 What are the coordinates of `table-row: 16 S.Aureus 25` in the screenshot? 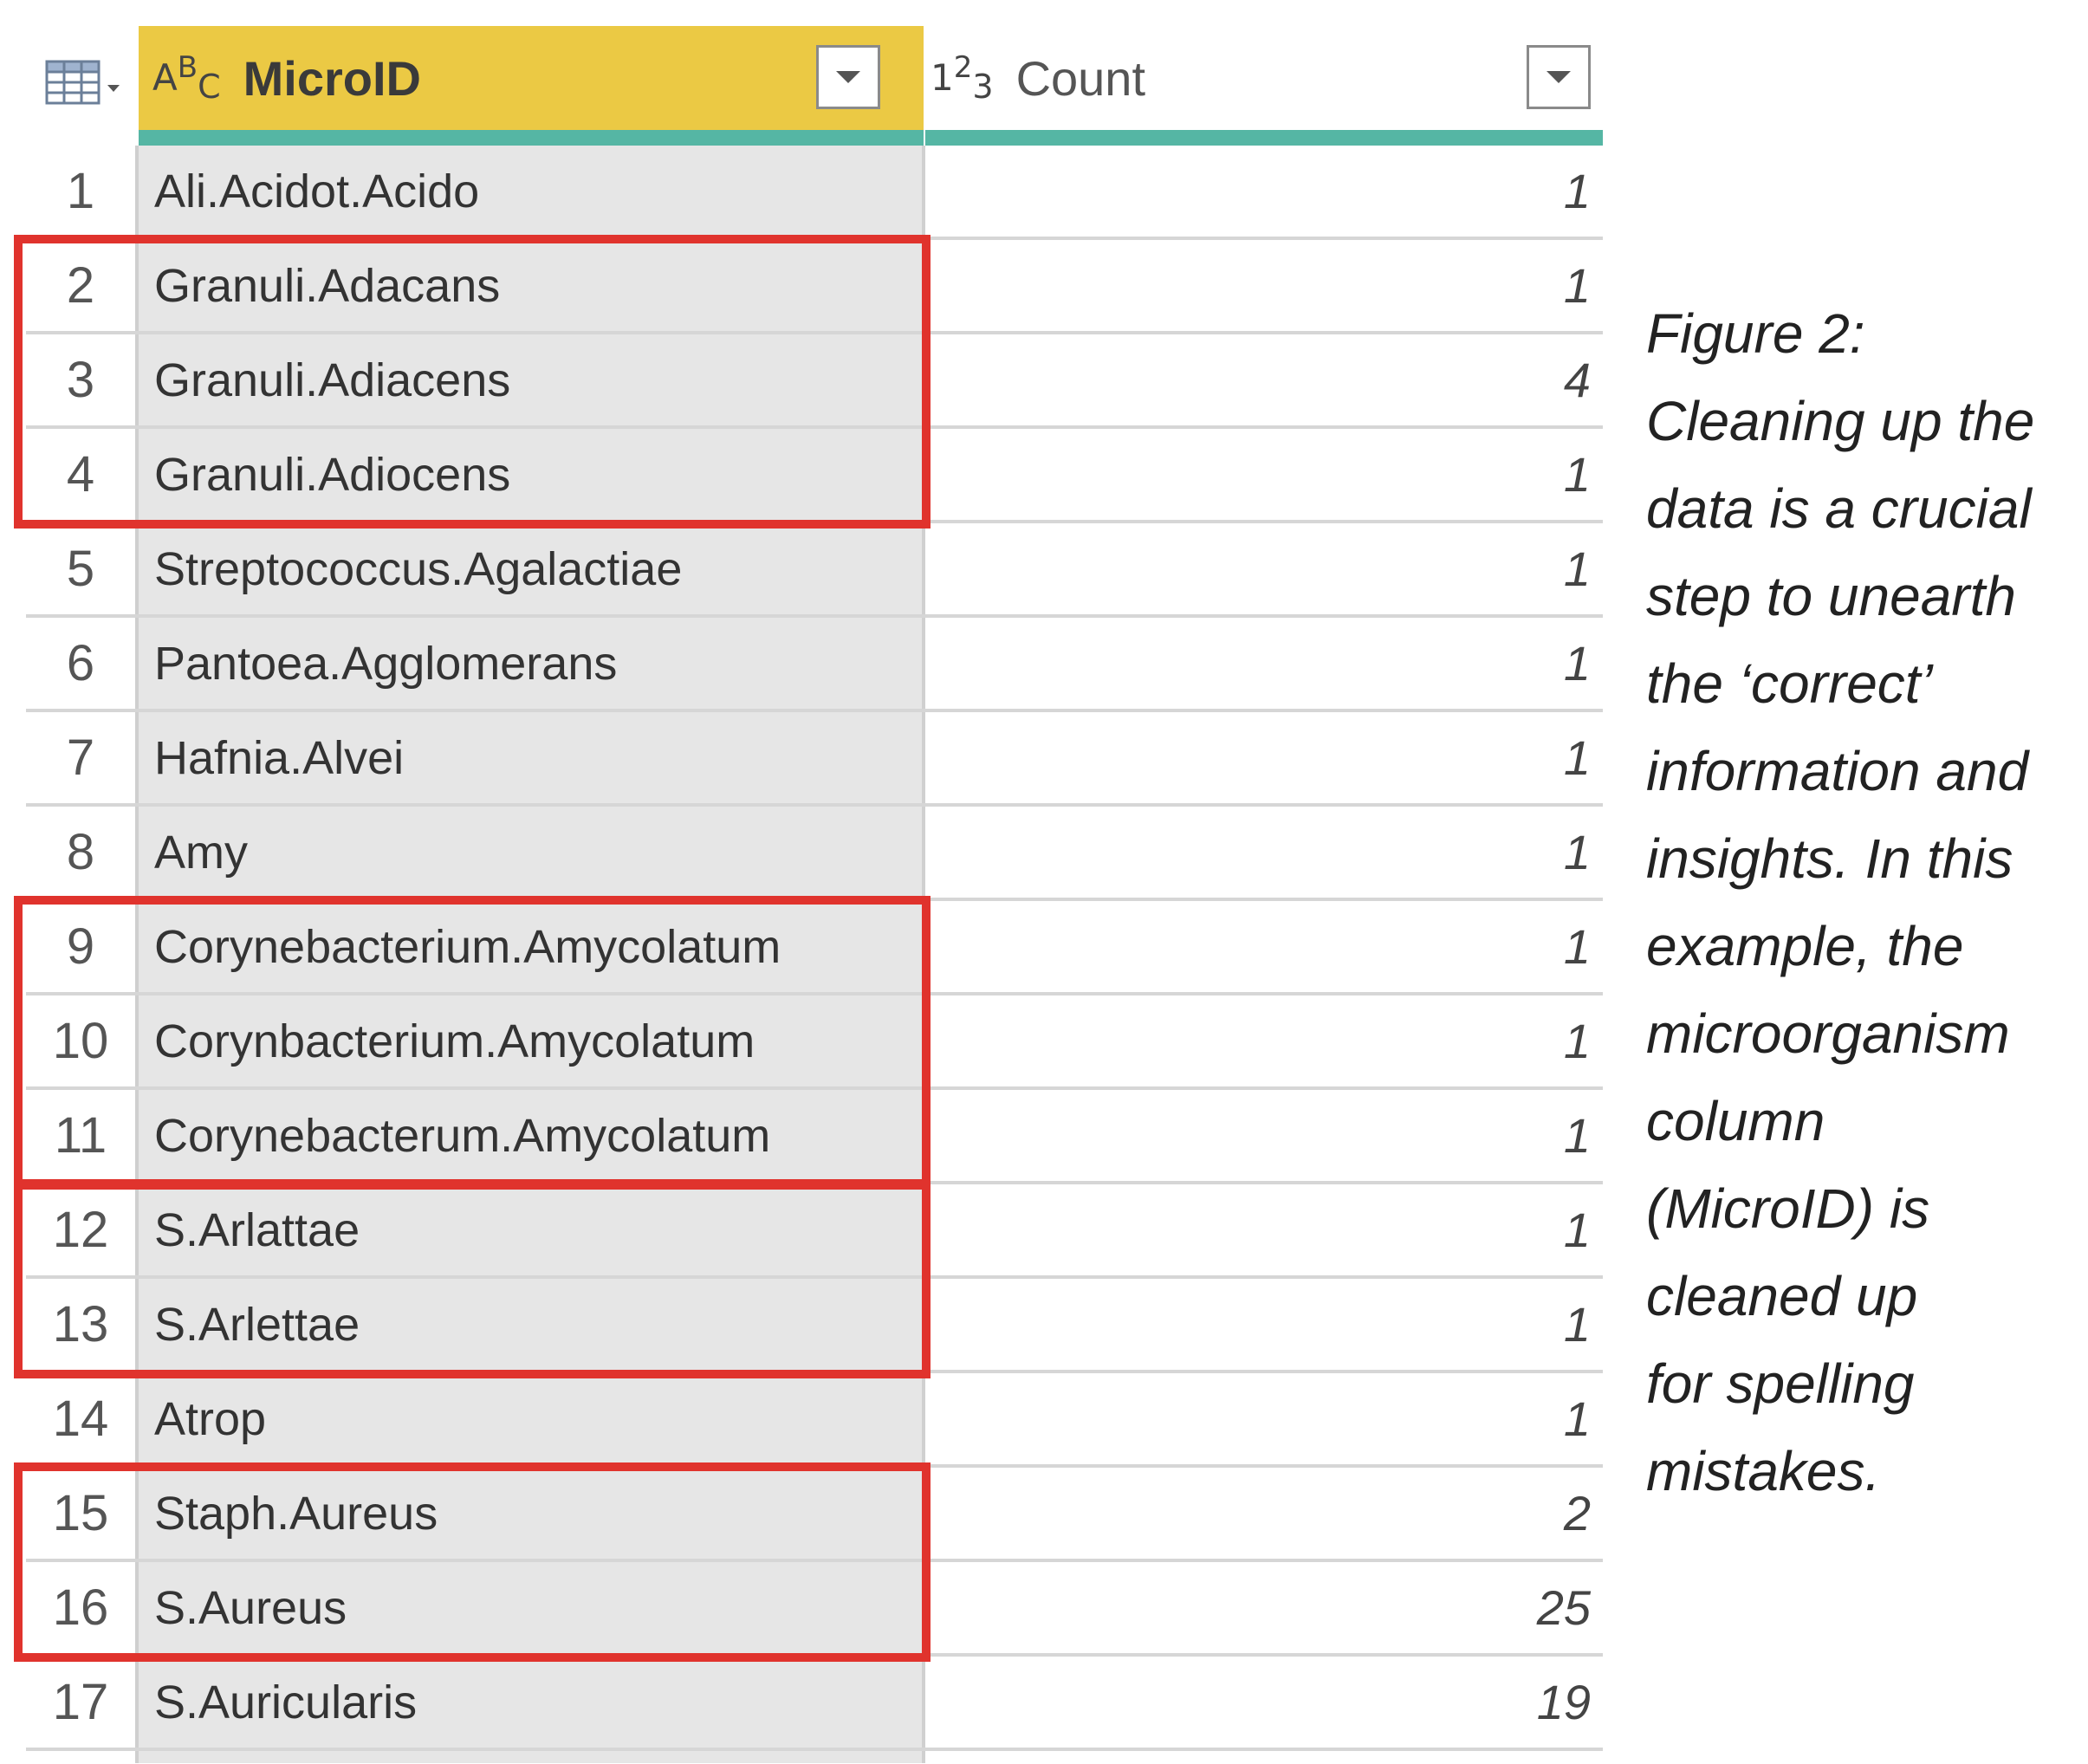 It's located at (815, 1609).